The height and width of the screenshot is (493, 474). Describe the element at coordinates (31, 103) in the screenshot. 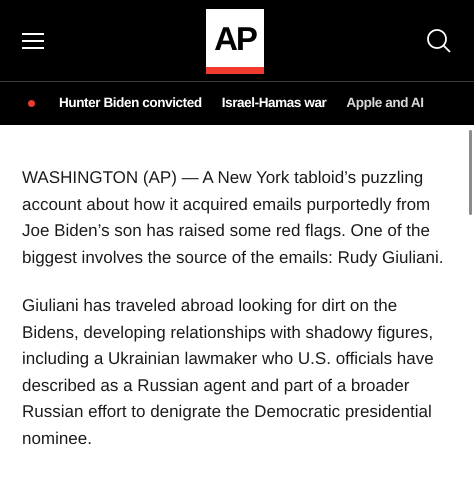

I see `live-dot-icon` at that location.